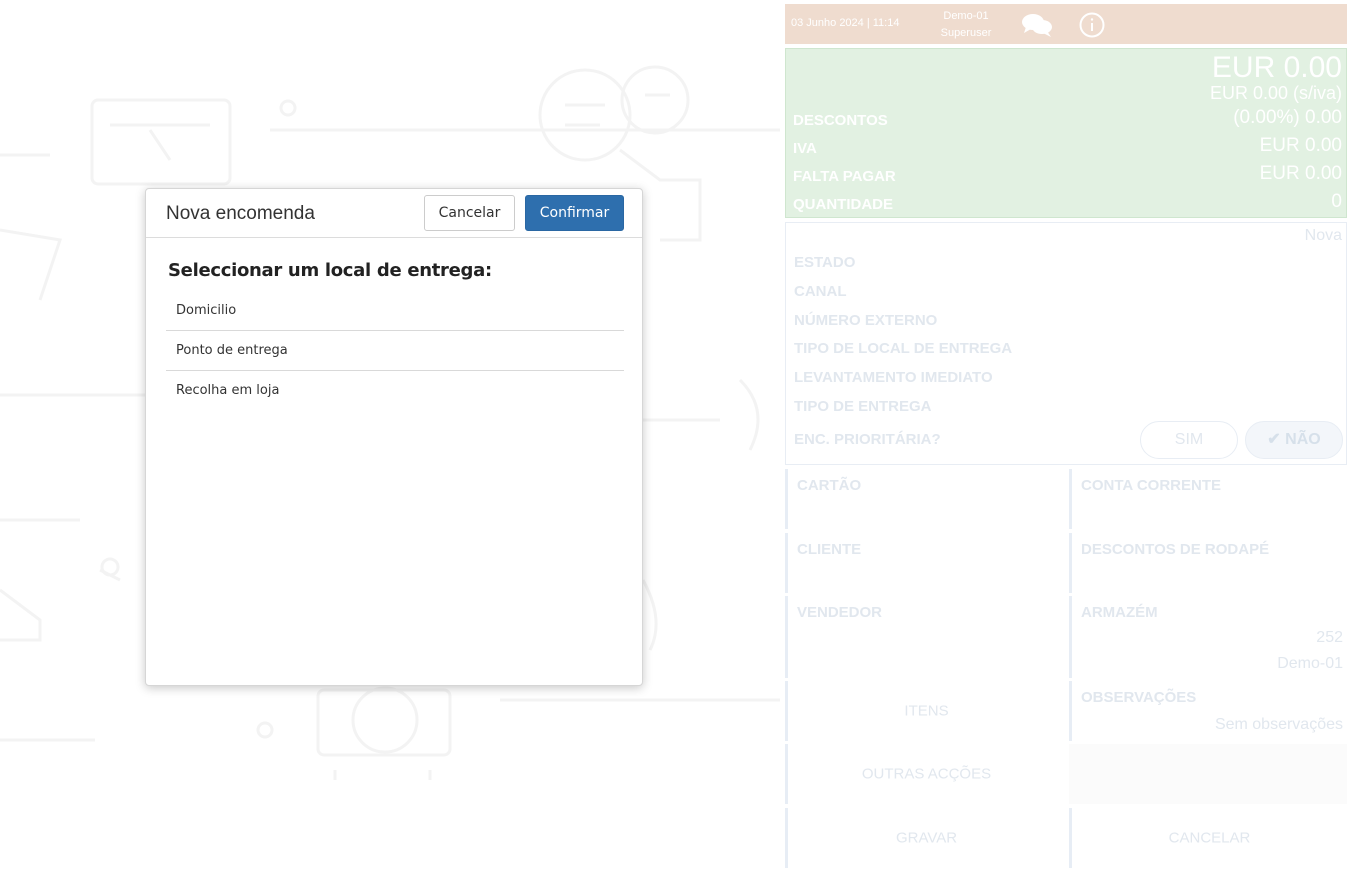 The width and height of the screenshot is (1351, 872). Describe the element at coordinates (829, 485) in the screenshot. I see `card-label: CARTÃO` at that location.